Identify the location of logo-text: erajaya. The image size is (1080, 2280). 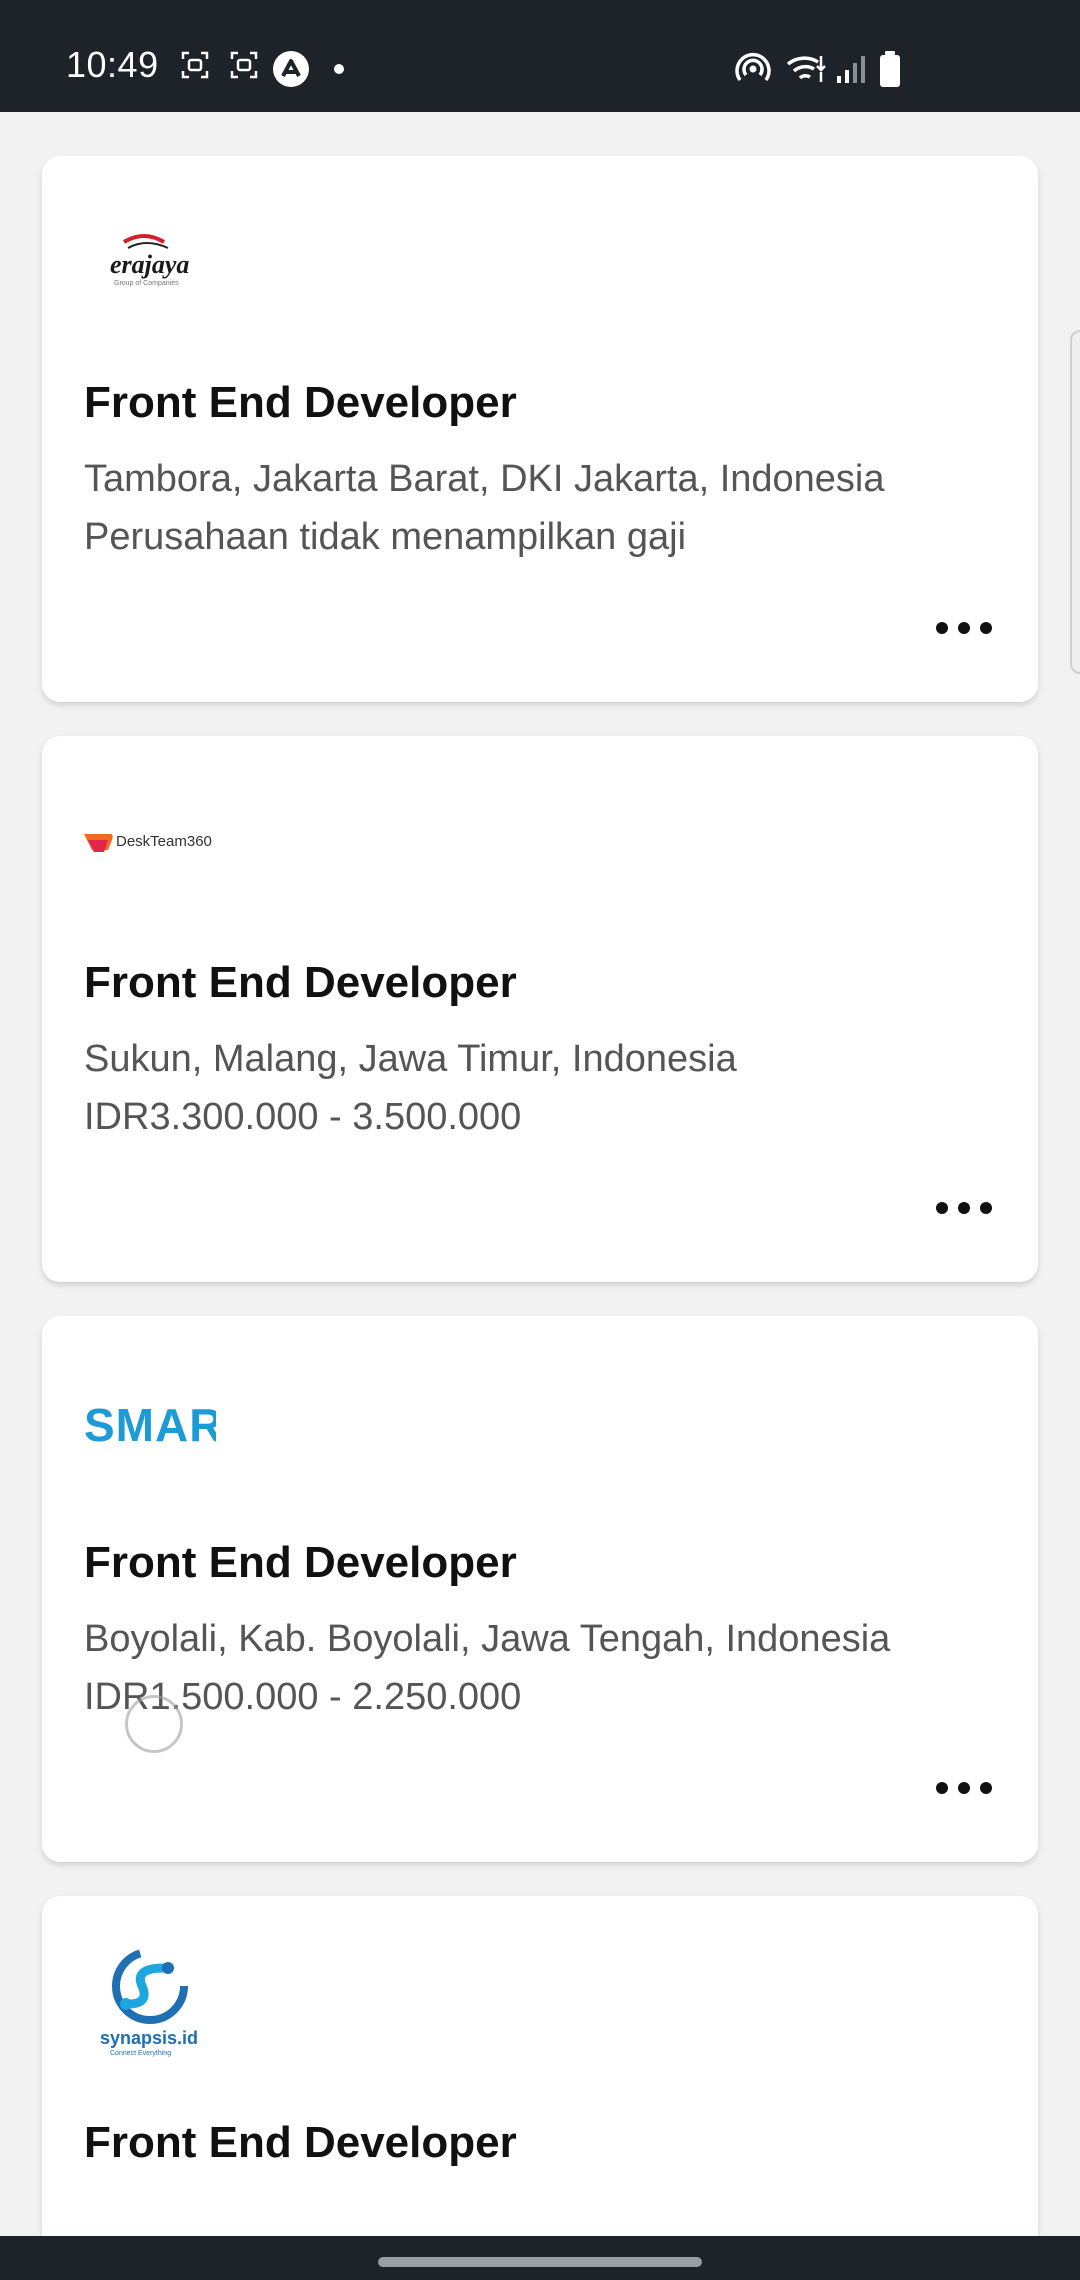
(150, 264).